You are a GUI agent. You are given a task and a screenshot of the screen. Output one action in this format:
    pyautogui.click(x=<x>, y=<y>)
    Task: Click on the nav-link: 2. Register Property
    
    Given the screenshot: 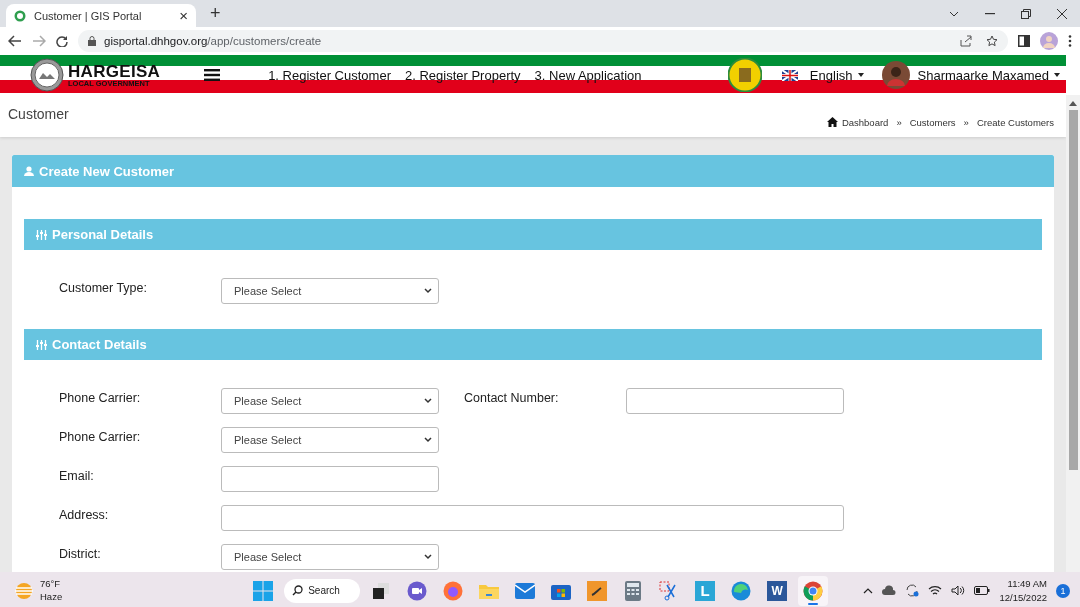 What is the action you would take?
    pyautogui.click(x=462, y=75)
    